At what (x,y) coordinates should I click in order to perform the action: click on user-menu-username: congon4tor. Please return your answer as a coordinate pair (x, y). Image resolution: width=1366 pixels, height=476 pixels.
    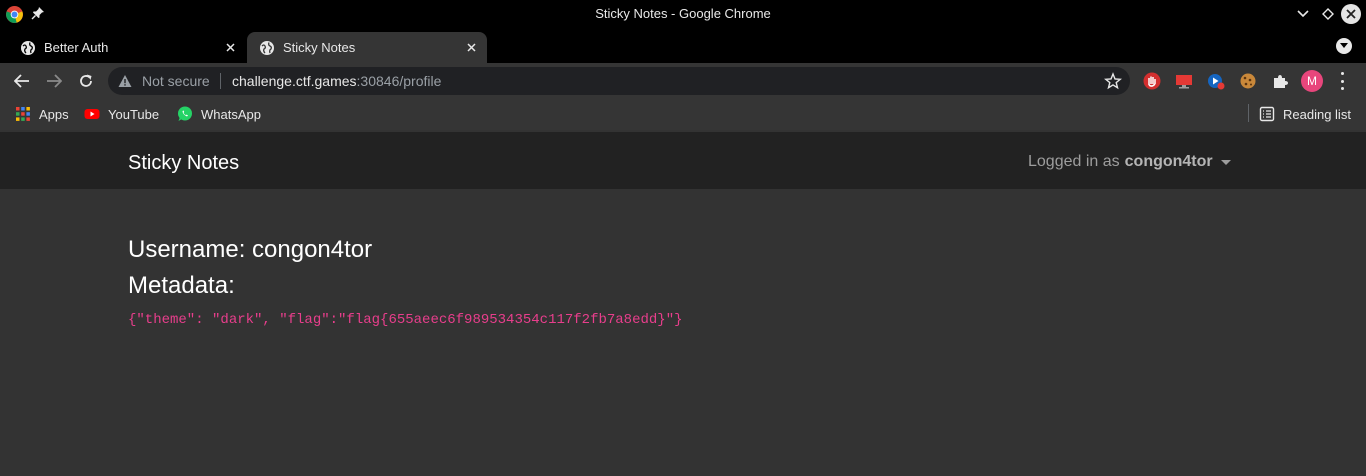
    Looking at the image, I should click on (1168, 161).